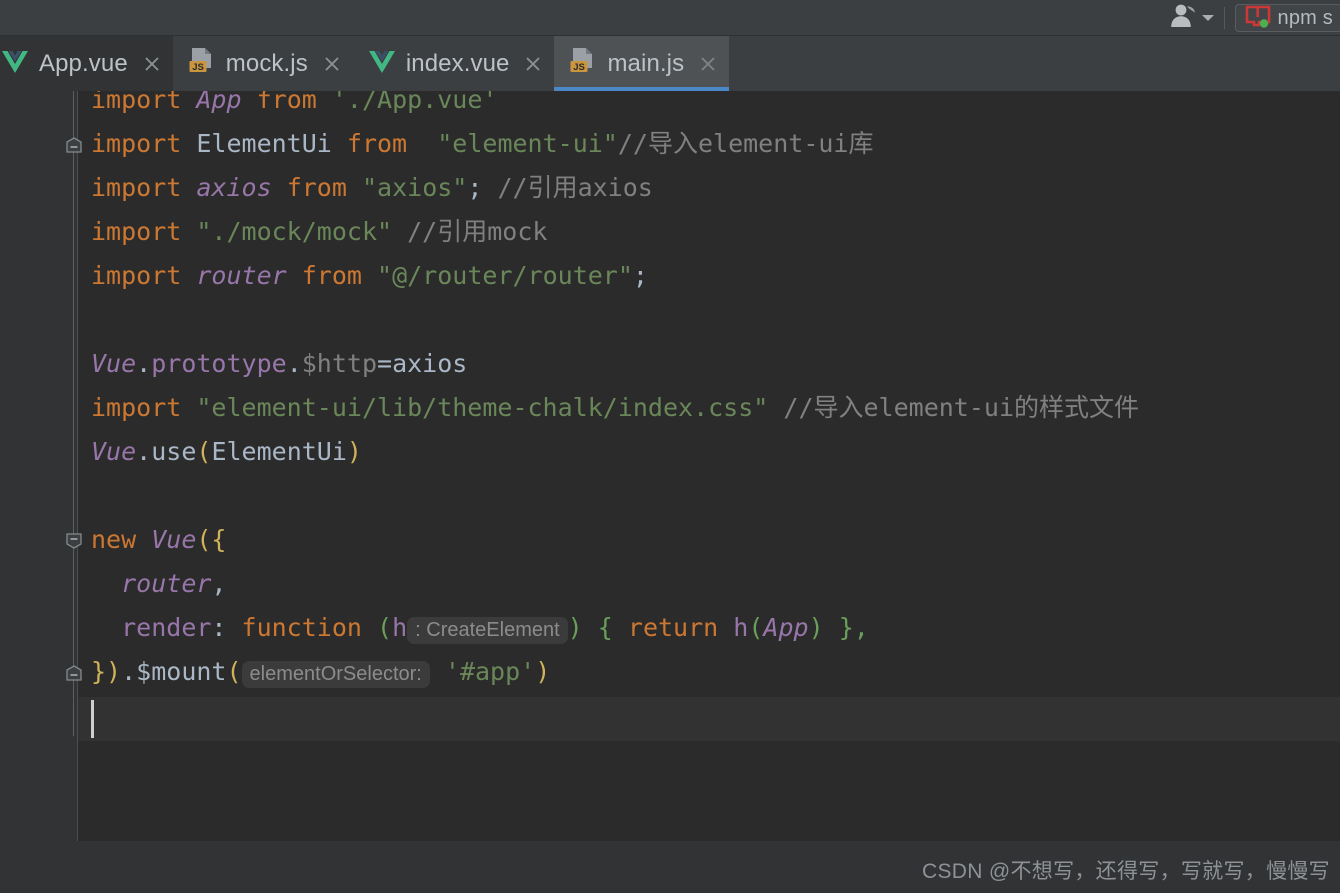 Image resolution: width=1340 pixels, height=893 pixels. Describe the element at coordinates (670, 18) in the screenshot. I see `main-toolbar: npm s` at that location.